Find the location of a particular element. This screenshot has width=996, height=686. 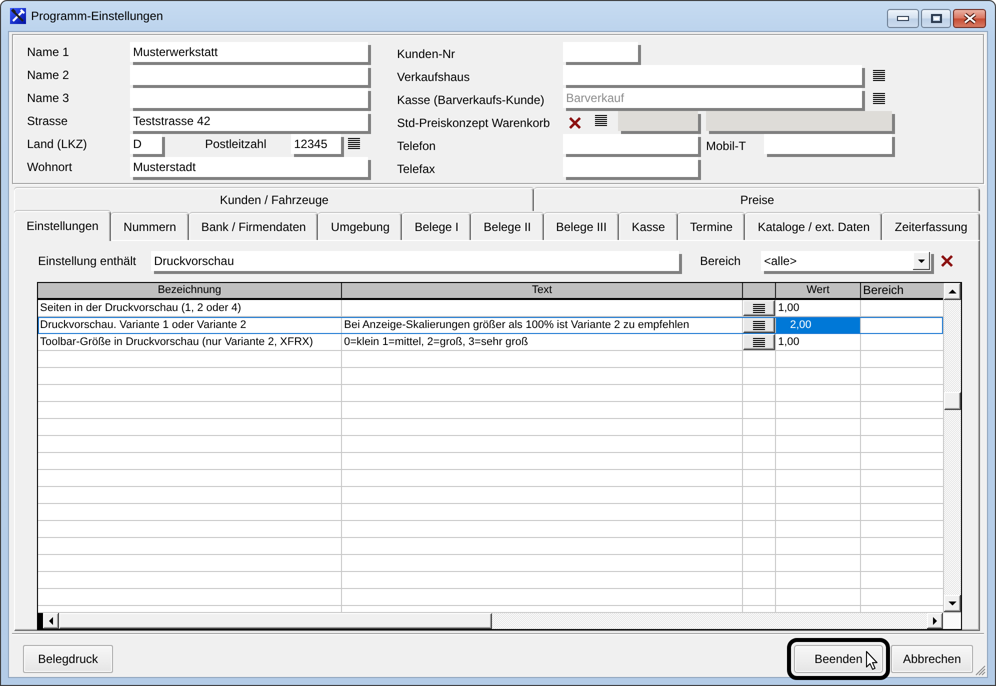

grid-splitter-handle is located at coordinates (40, 621).